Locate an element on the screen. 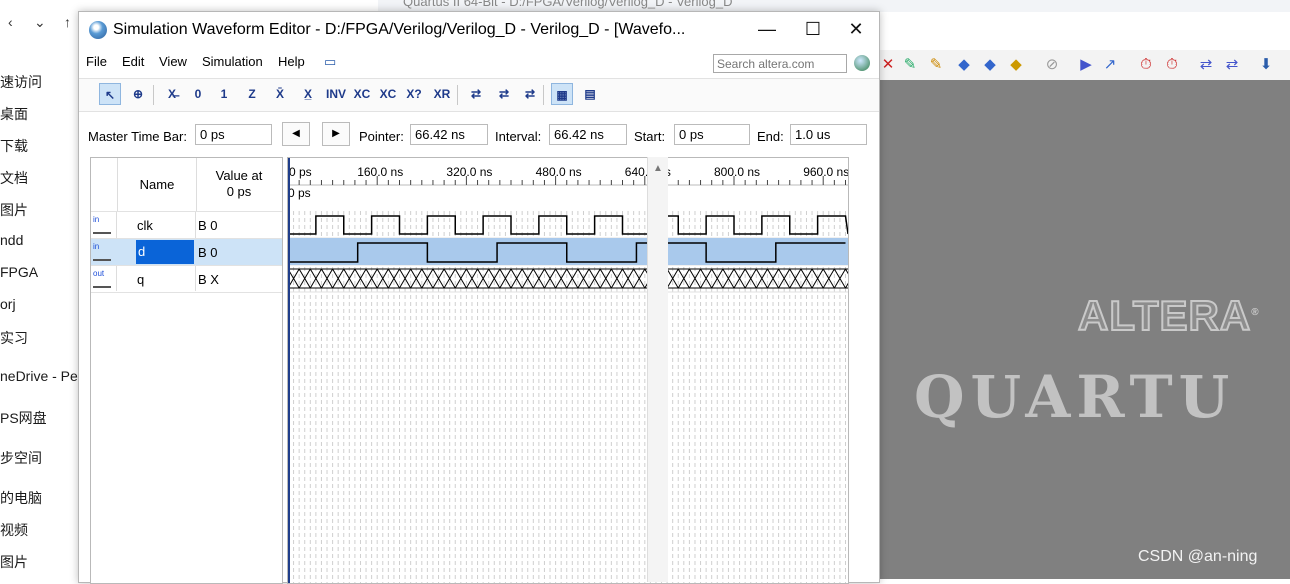  vertical-scrollbar: ▲ is located at coordinates (657, 369).